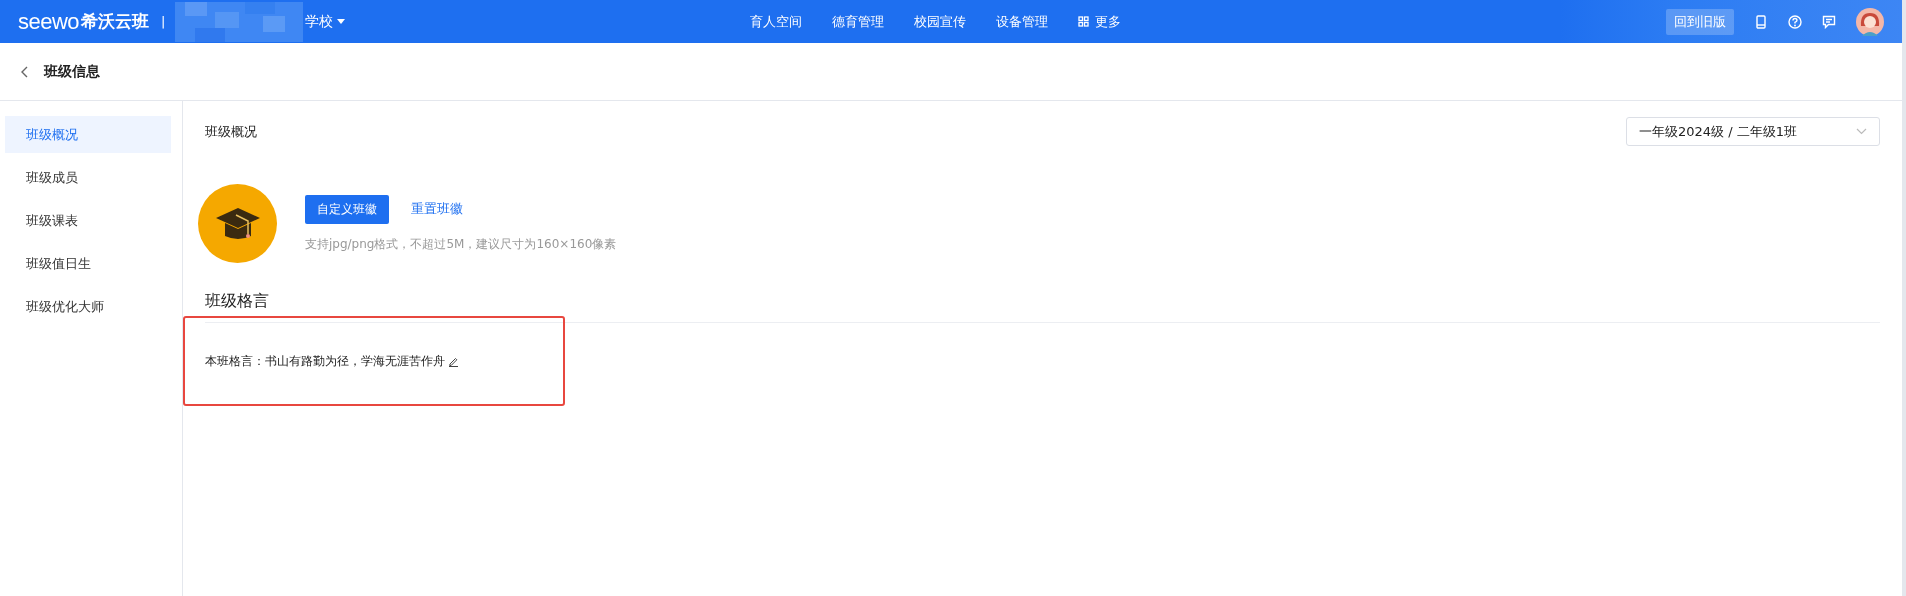  Describe the element at coordinates (1829, 21) in the screenshot. I see `message-icon` at that location.